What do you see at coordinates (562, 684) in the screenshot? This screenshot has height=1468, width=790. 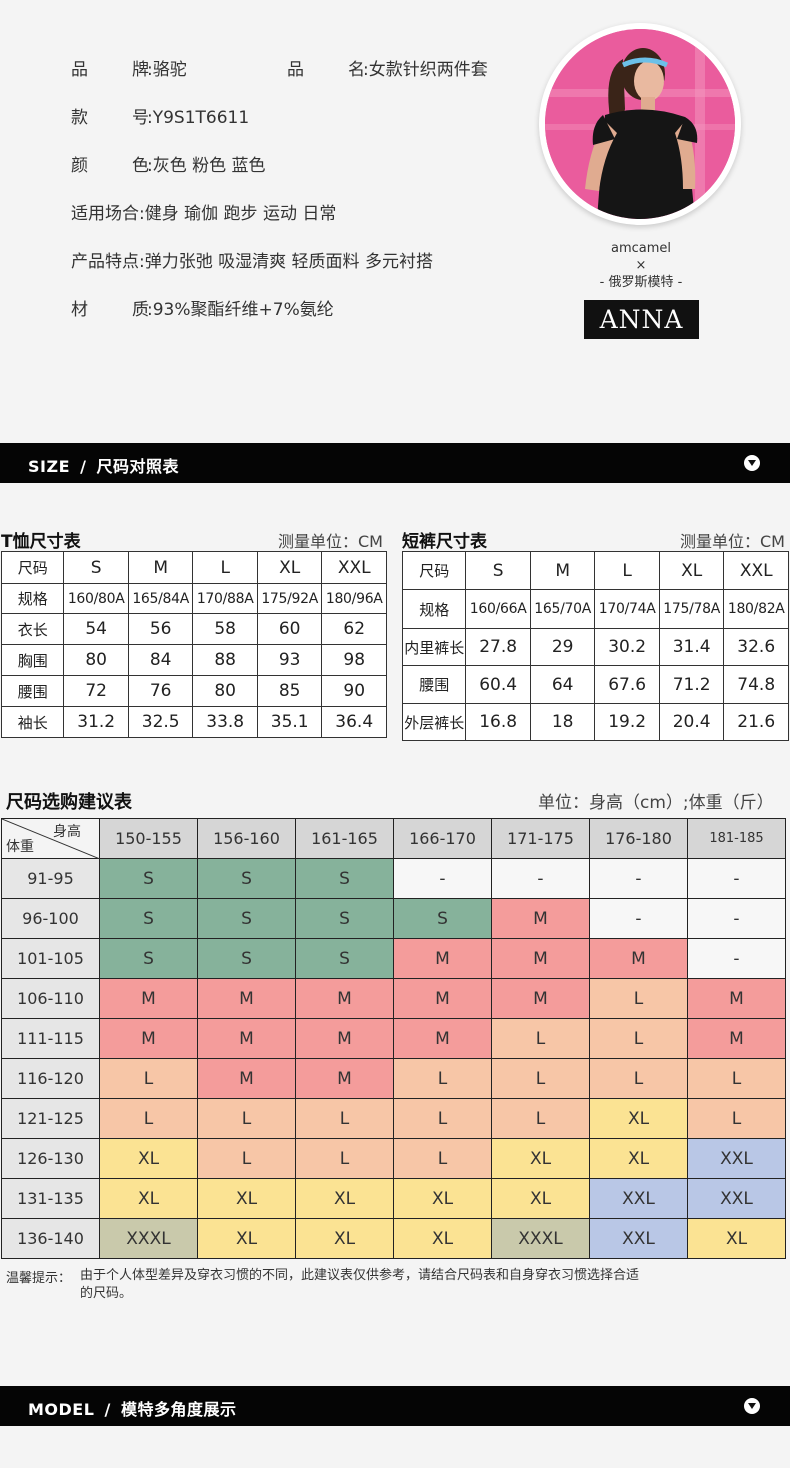 I see `shorts-cell: 64` at bounding box center [562, 684].